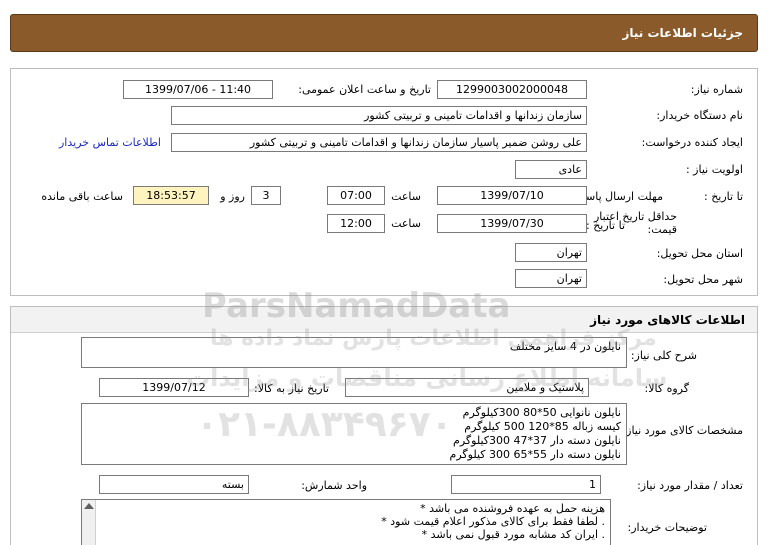  What do you see at coordinates (526, 484) in the screenshot?
I see `quantity-field: 1` at bounding box center [526, 484].